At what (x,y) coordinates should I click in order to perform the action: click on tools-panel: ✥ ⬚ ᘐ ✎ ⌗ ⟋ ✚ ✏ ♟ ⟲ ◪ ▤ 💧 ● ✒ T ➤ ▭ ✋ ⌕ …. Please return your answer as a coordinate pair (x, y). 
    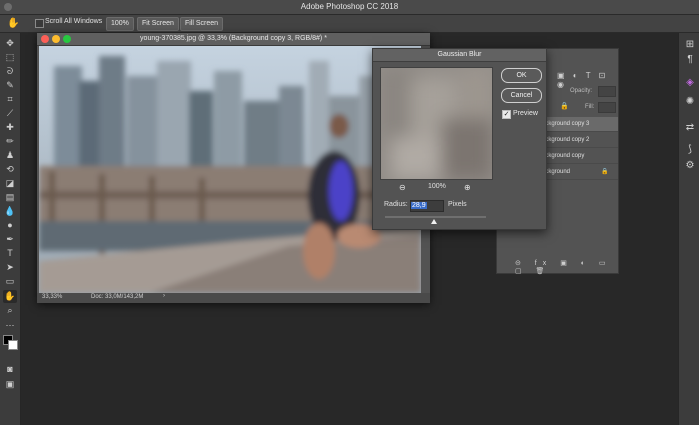
    Looking at the image, I should click on (10, 229).